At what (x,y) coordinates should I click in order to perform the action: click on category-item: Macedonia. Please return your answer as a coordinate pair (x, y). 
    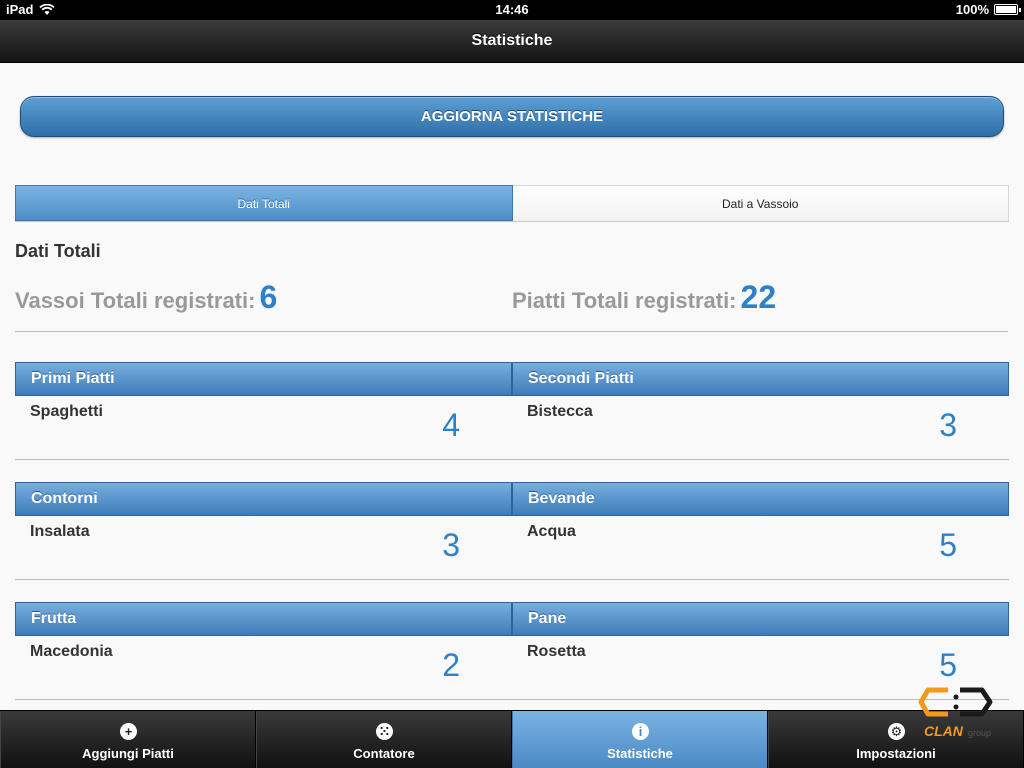
    Looking at the image, I should click on (71, 651).